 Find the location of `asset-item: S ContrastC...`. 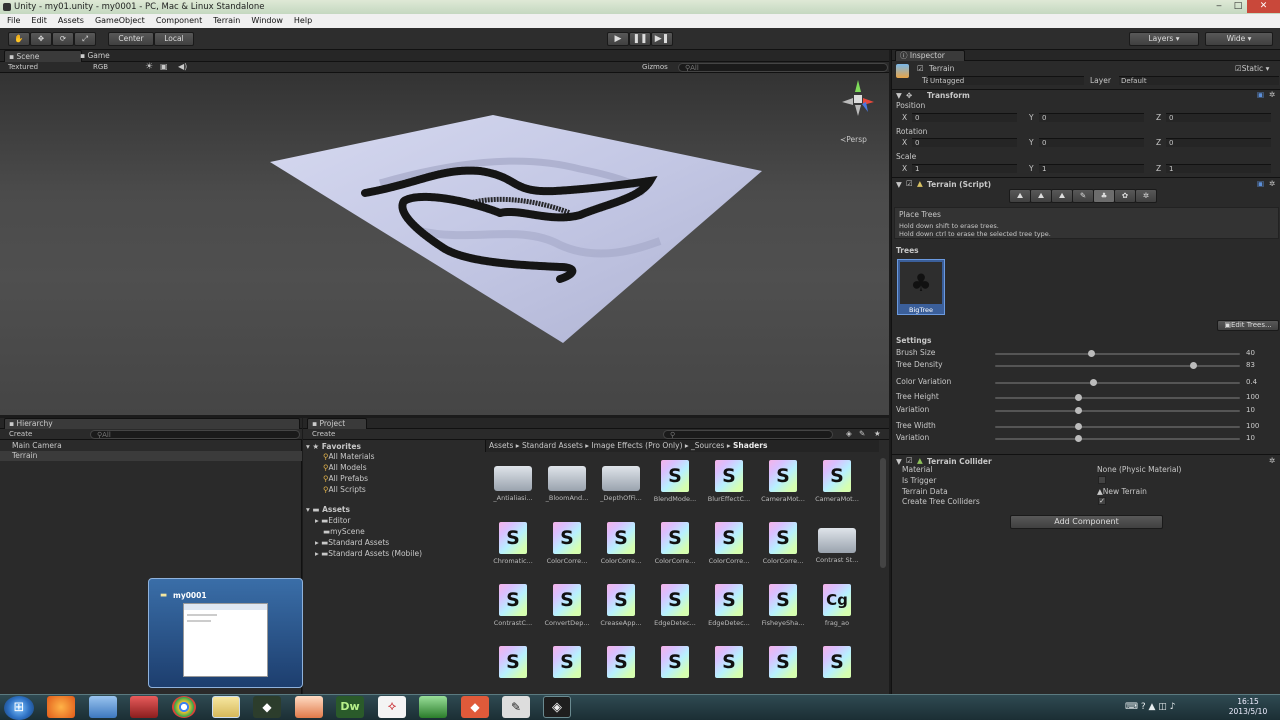

asset-item: S ContrastC... is located at coordinates (513, 615).